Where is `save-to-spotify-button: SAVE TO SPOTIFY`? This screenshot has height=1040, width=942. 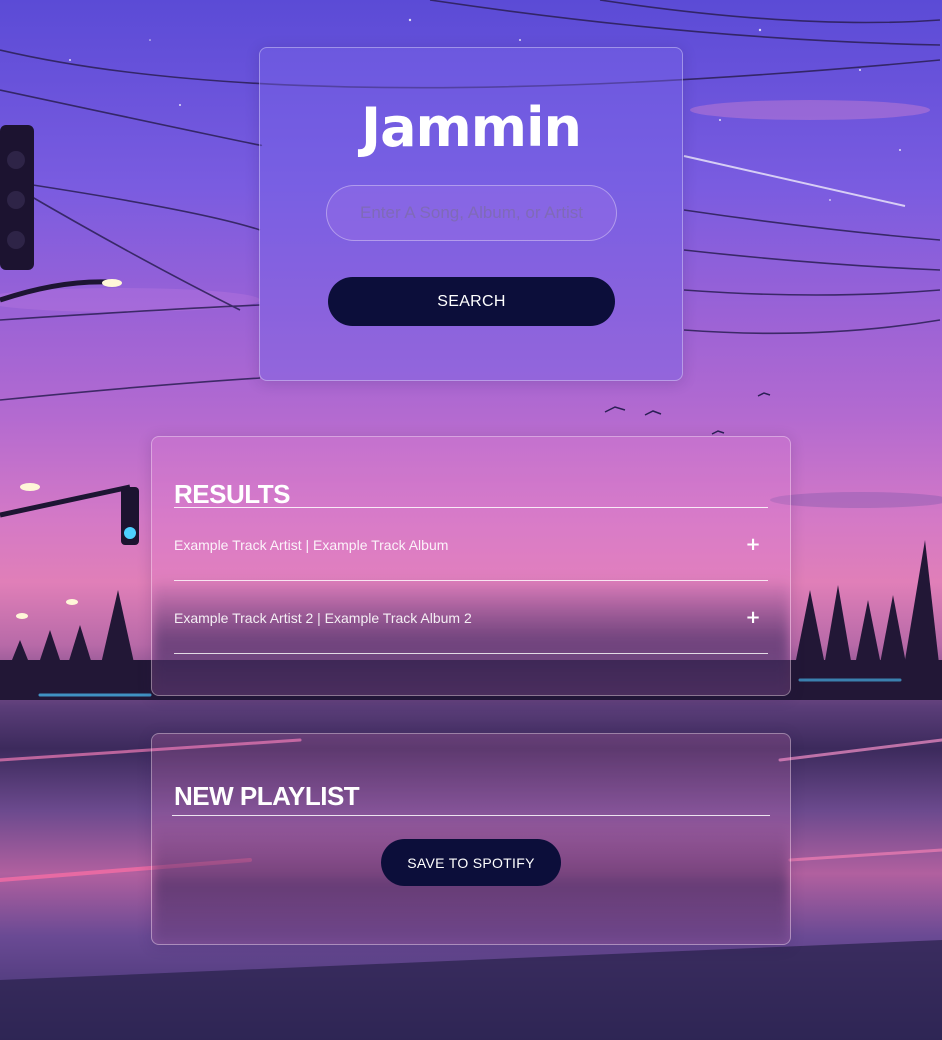 save-to-spotify-button: SAVE TO SPOTIFY is located at coordinates (471, 862).